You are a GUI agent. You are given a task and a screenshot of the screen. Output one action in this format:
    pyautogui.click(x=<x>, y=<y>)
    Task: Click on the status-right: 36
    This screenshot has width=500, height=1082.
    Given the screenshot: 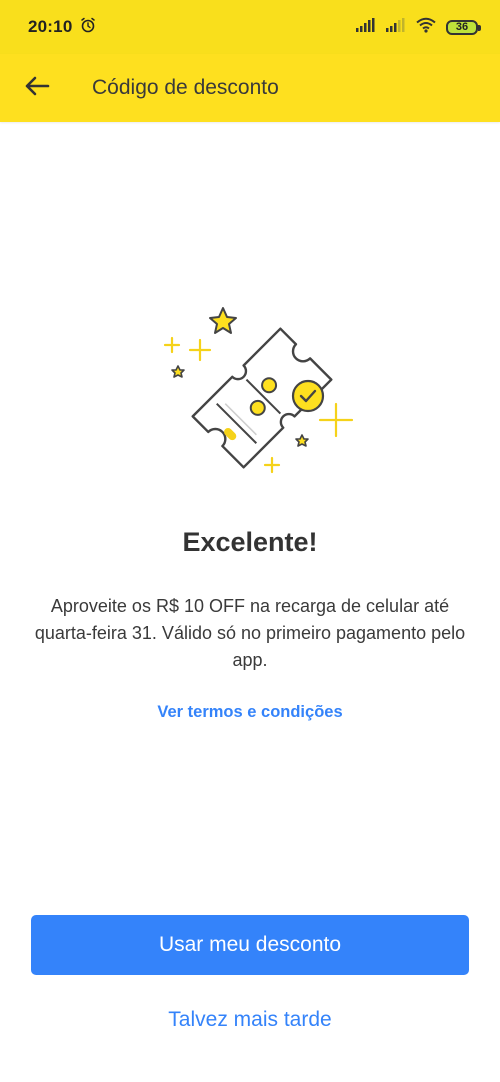 What is the action you would take?
    pyautogui.click(x=418, y=27)
    